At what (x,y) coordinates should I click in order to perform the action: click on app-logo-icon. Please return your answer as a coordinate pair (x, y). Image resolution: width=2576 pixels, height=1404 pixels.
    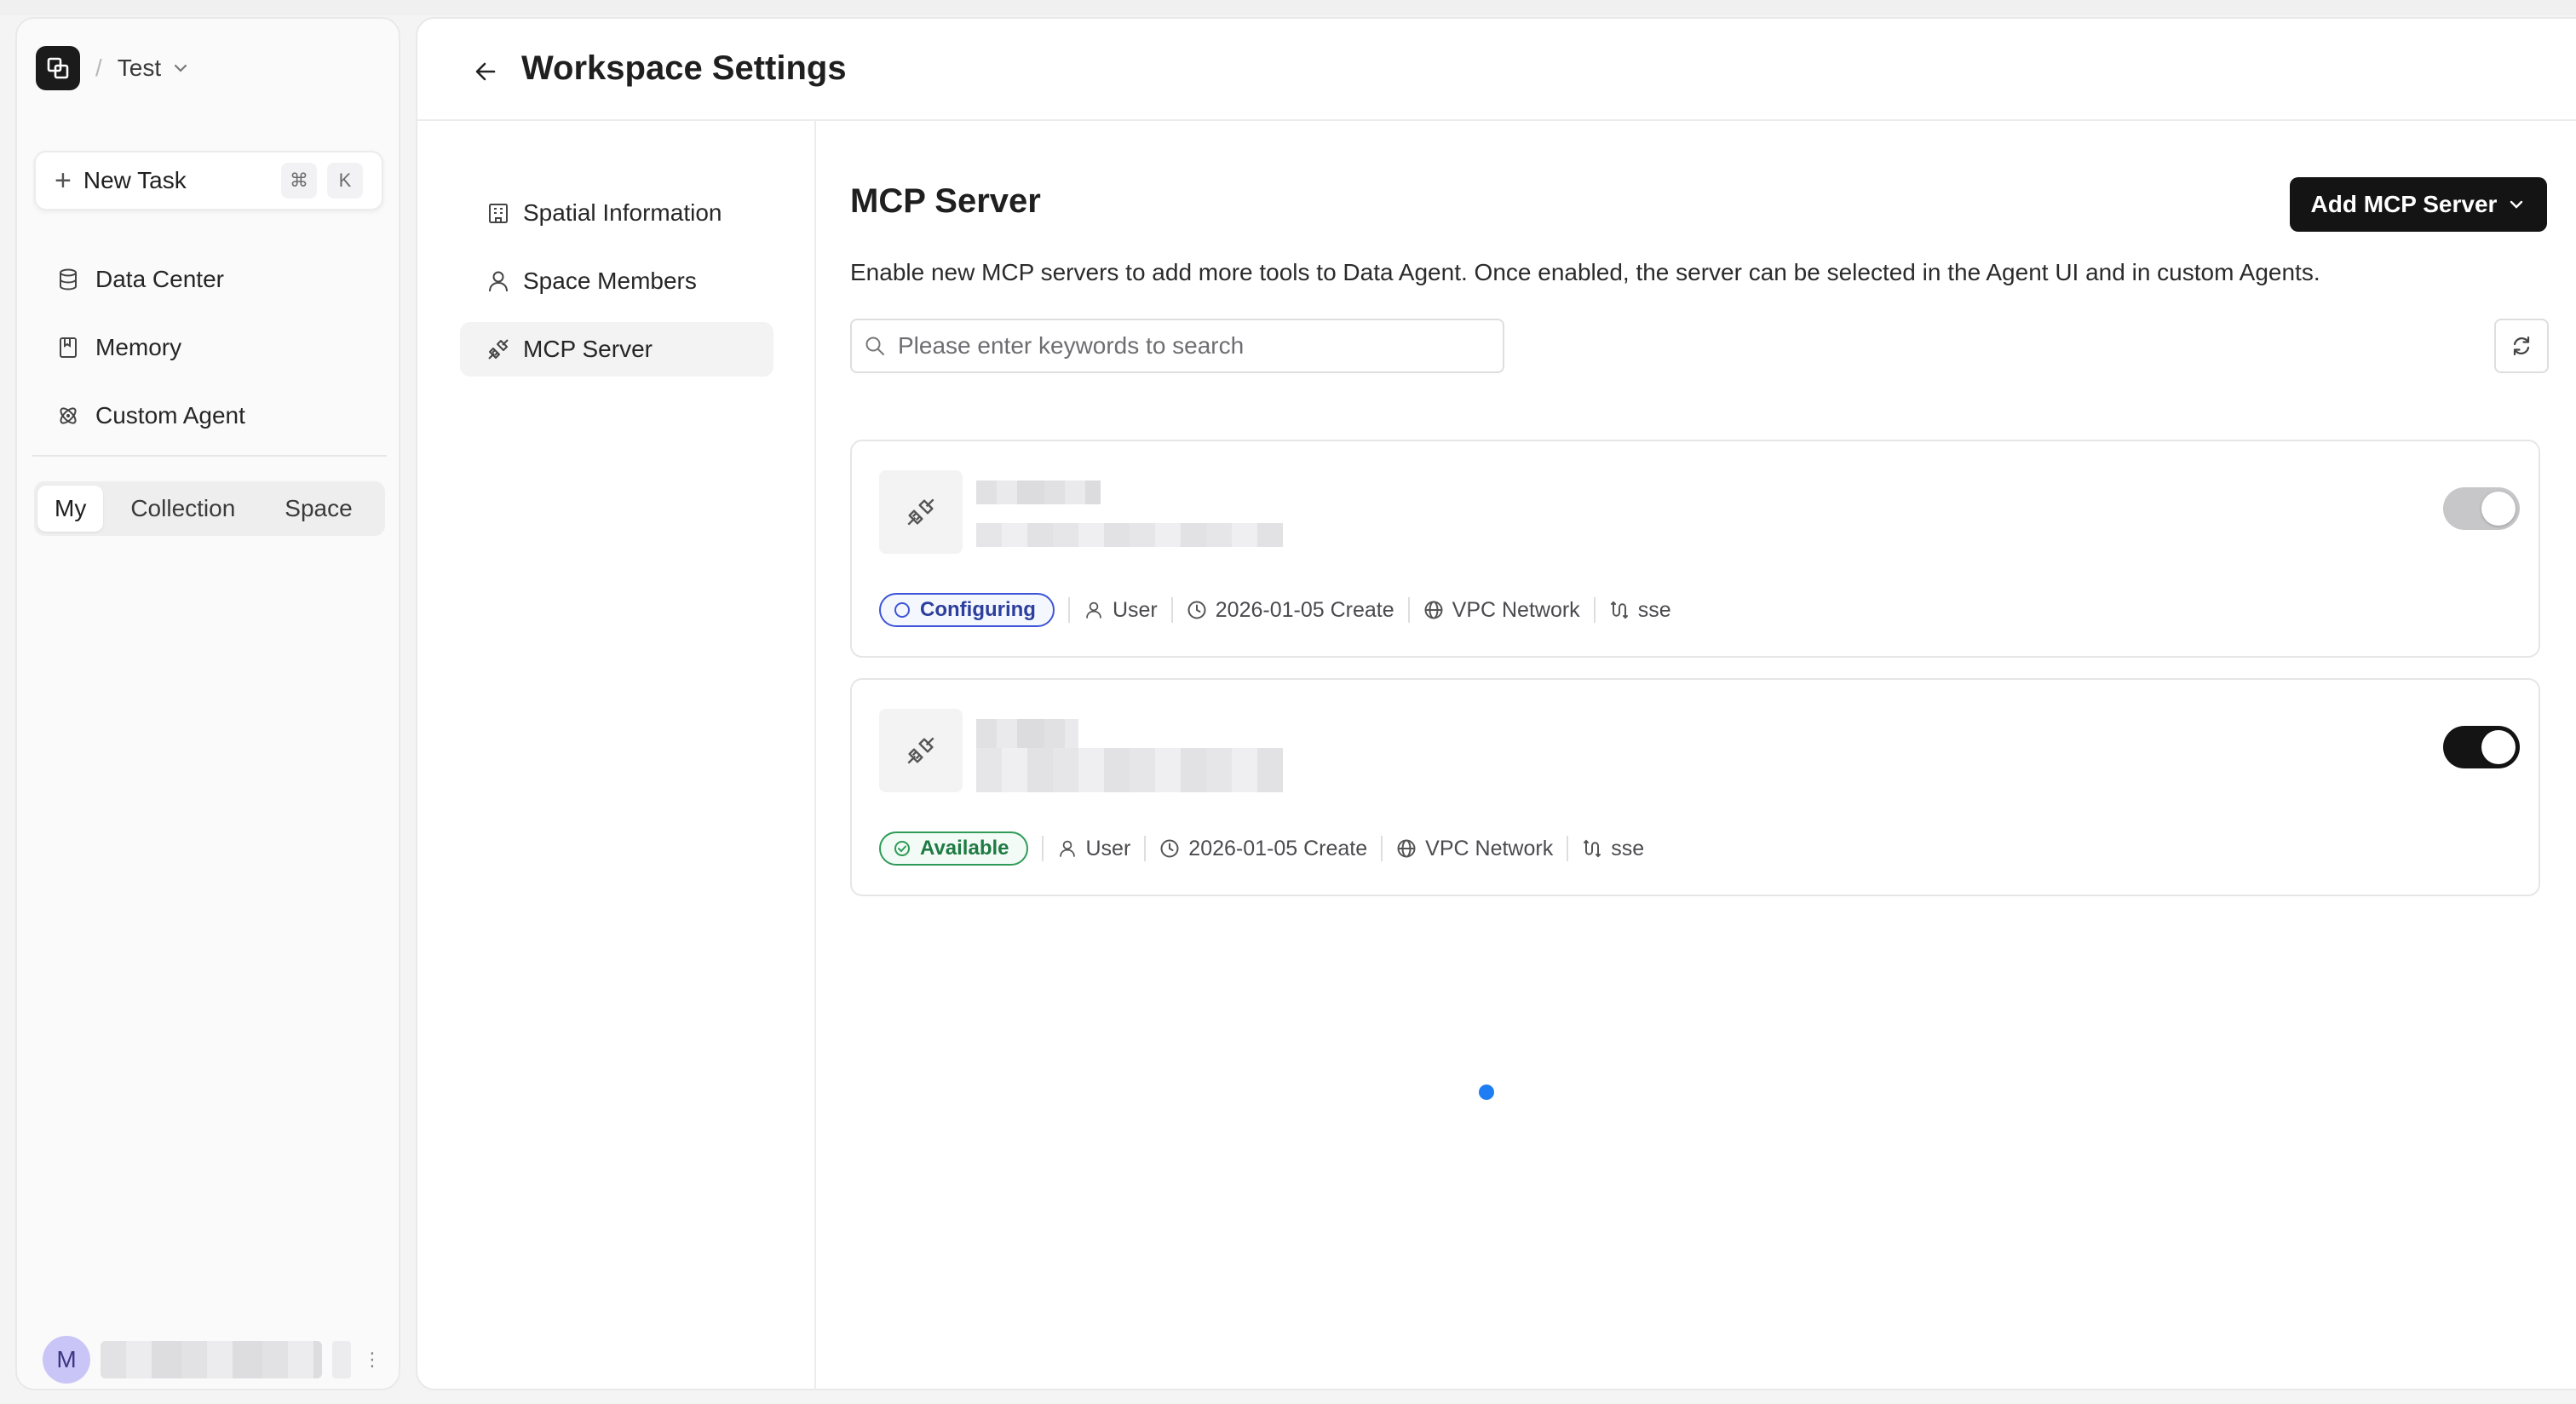
    Looking at the image, I should click on (58, 68).